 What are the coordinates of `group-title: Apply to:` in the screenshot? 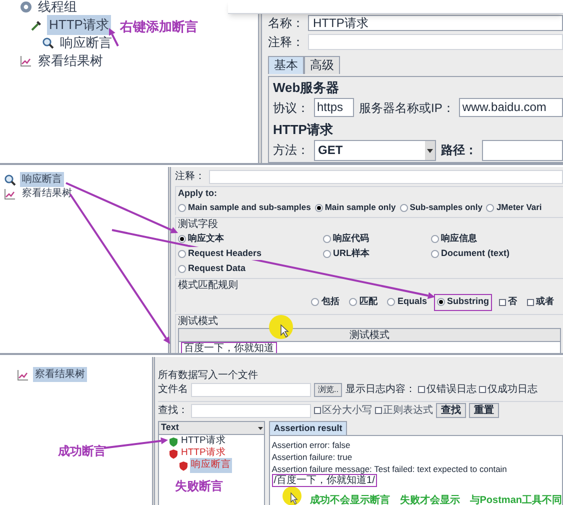 It's located at (197, 193).